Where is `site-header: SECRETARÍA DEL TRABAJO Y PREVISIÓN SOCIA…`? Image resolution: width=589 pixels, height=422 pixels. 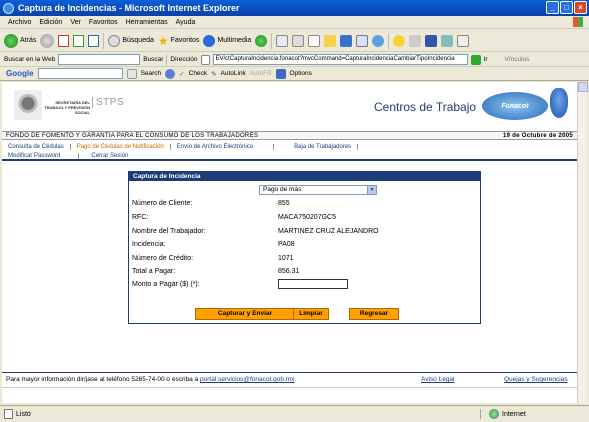
site-header: SECRETARÍA DEL TRABAJO Y PREVISIÓN SOCIA… is located at coordinates (289, 106).